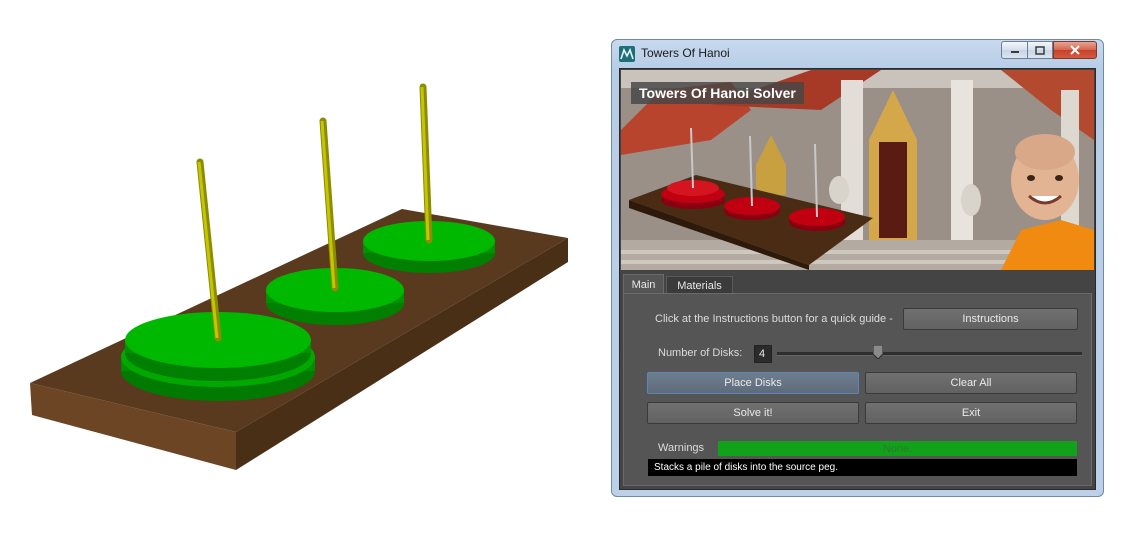 The image size is (1144, 544). I want to click on disk-count-slider-track, so click(929, 354).